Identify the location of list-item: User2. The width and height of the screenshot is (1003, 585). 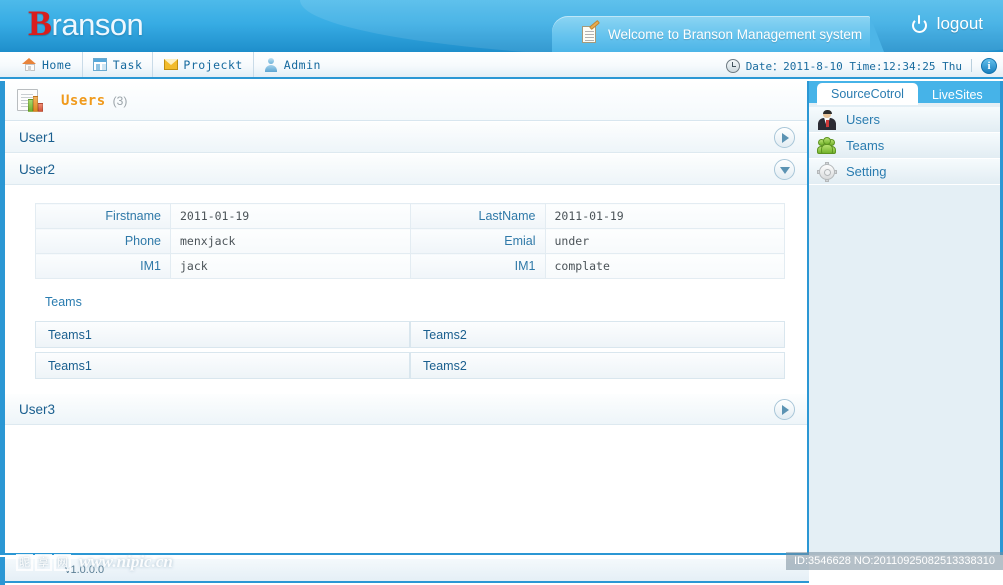
(406, 169).